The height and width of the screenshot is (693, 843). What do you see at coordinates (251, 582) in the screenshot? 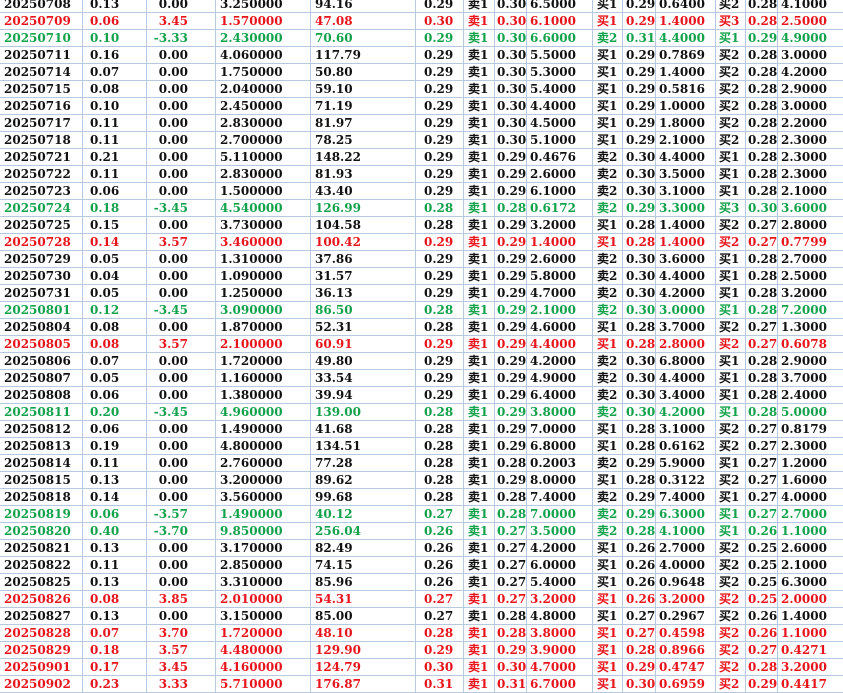
I see `cell-price: 3.310000` at bounding box center [251, 582].